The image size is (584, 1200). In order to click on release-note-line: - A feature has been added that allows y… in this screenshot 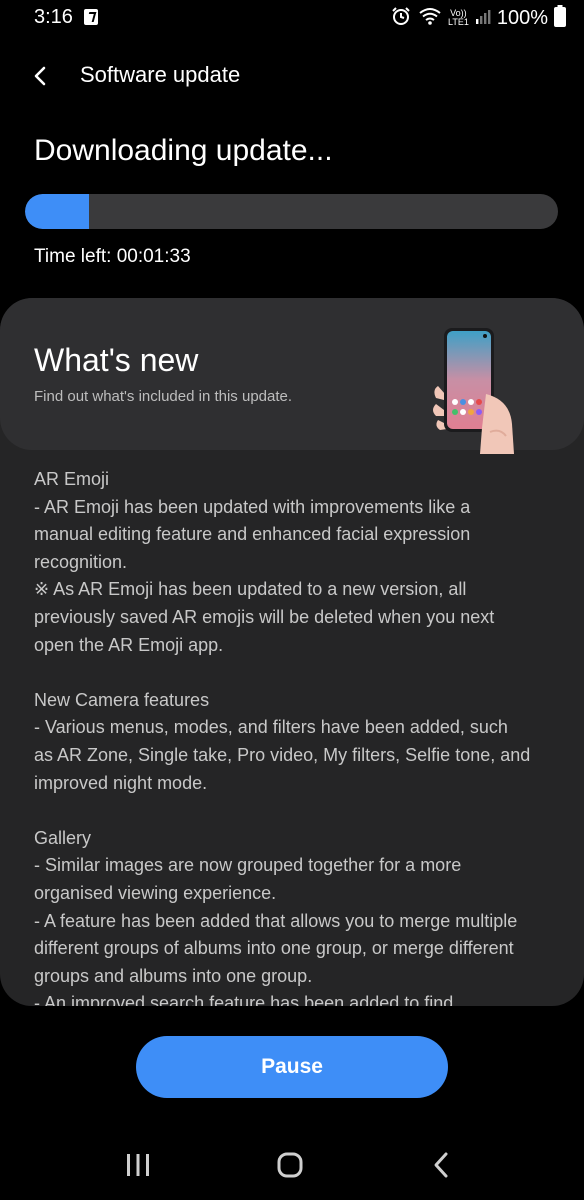, I will do `click(276, 920)`.